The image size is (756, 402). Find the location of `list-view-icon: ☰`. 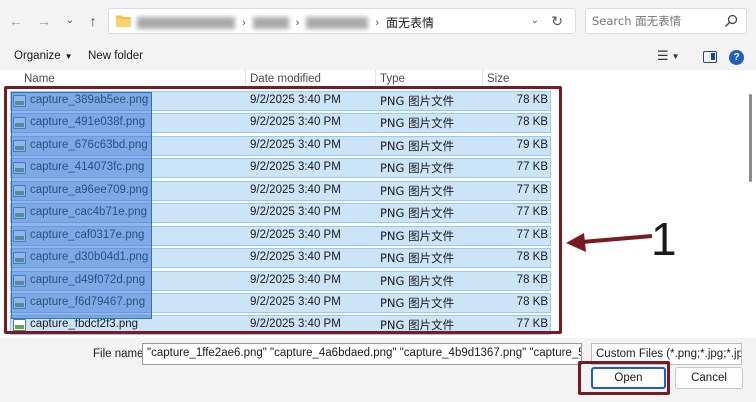

list-view-icon: ☰ is located at coordinates (663, 55).